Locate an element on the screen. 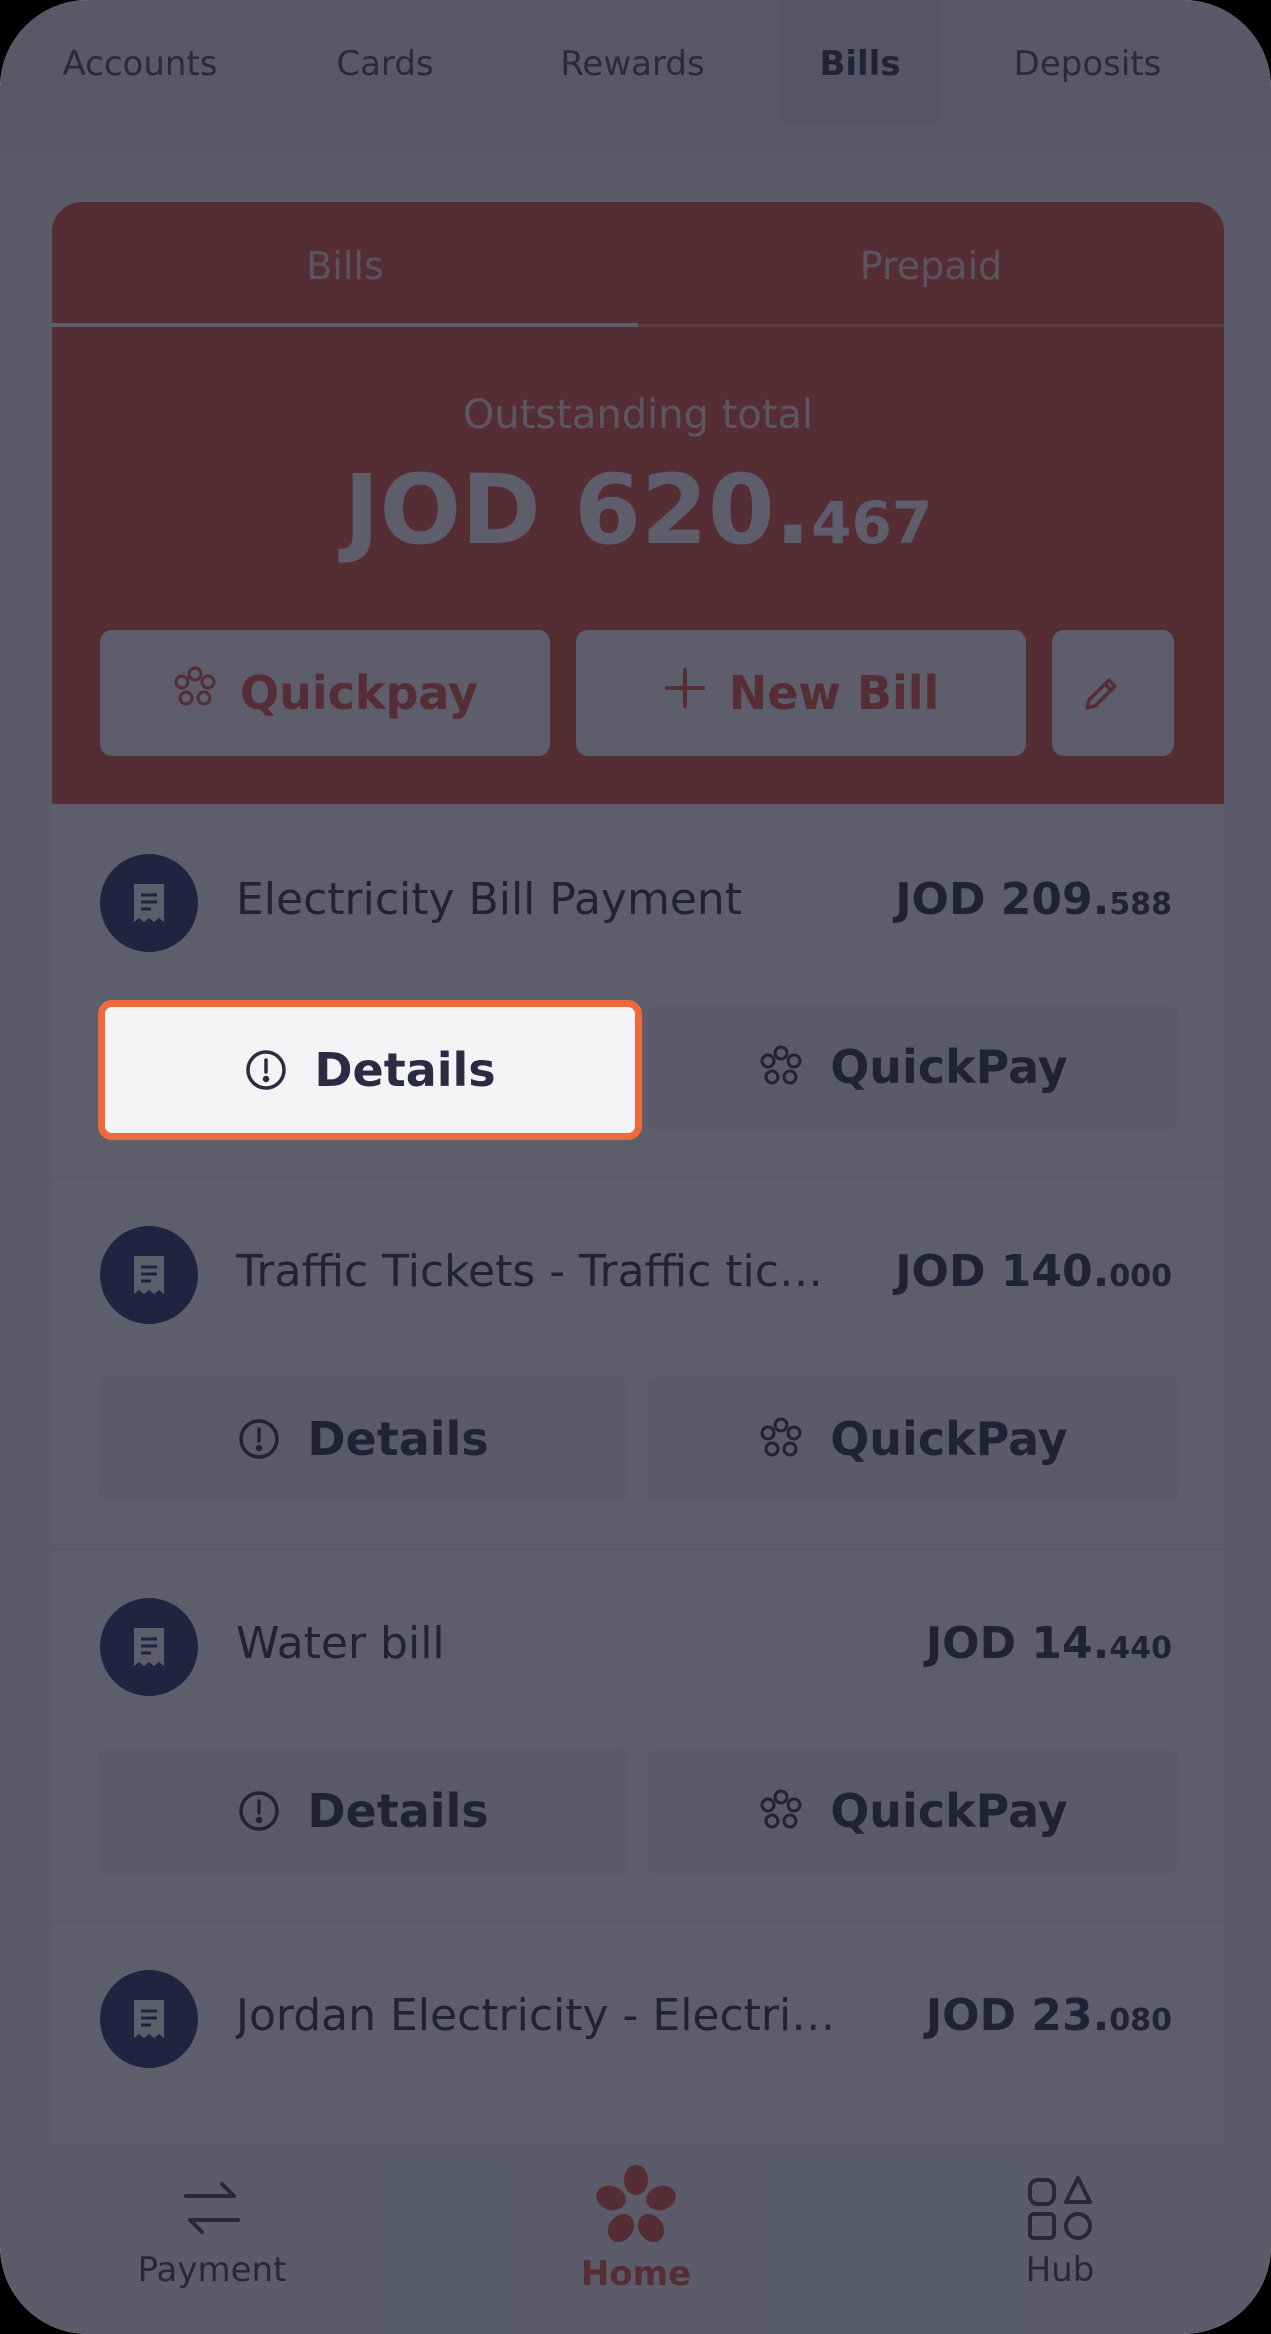 The height and width of the screenshot is (2334, 1271). bill-amount: JOD 209.588 is located at coordinates (1033, 899).